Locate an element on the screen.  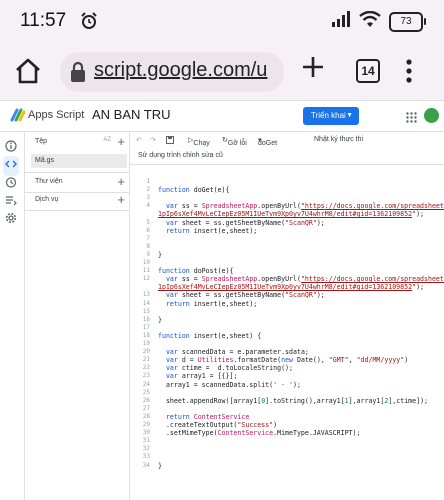
battery-level: 73 is located at coordinates (406, 21).